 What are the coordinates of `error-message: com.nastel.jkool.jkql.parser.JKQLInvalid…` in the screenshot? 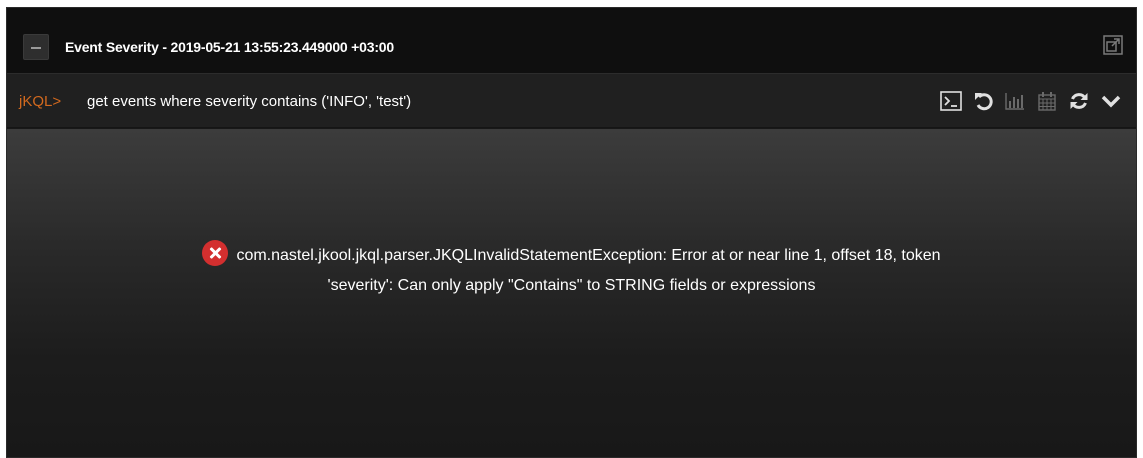 It's located at (571, 270).